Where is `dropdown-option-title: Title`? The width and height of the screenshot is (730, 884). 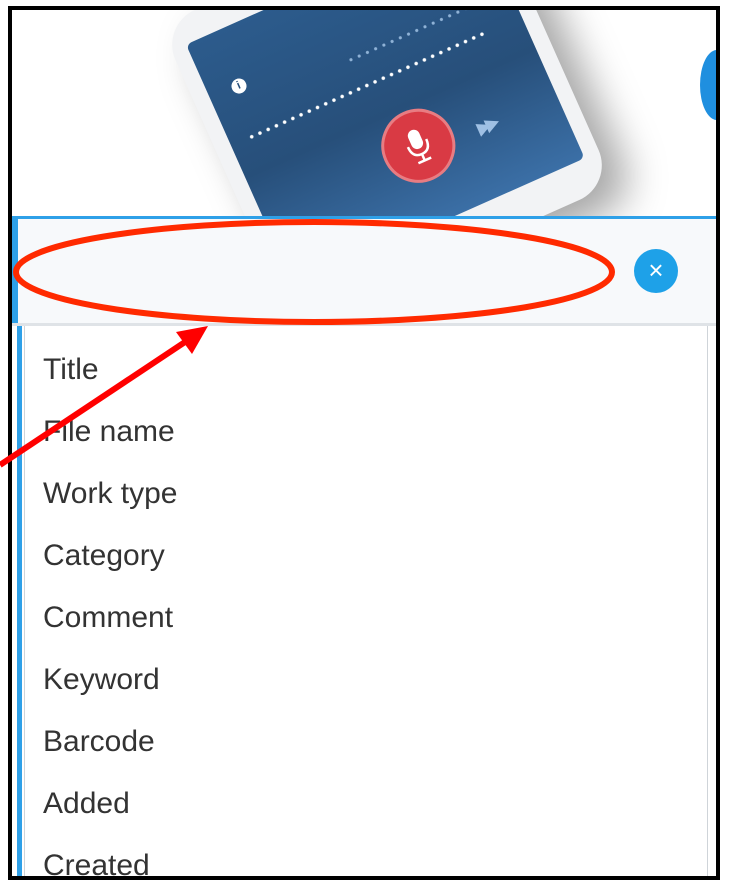
dropdown-option-title: Title is located at coordinates (71, 370).